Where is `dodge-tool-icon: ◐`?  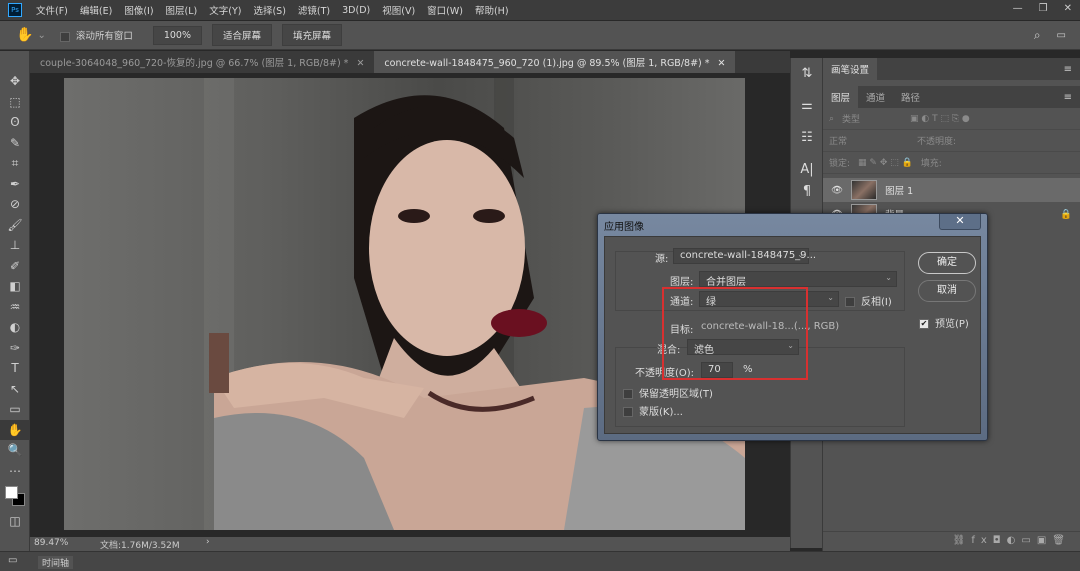
dodge-tool-icon: ◐ is located at coordinates (15, 327).